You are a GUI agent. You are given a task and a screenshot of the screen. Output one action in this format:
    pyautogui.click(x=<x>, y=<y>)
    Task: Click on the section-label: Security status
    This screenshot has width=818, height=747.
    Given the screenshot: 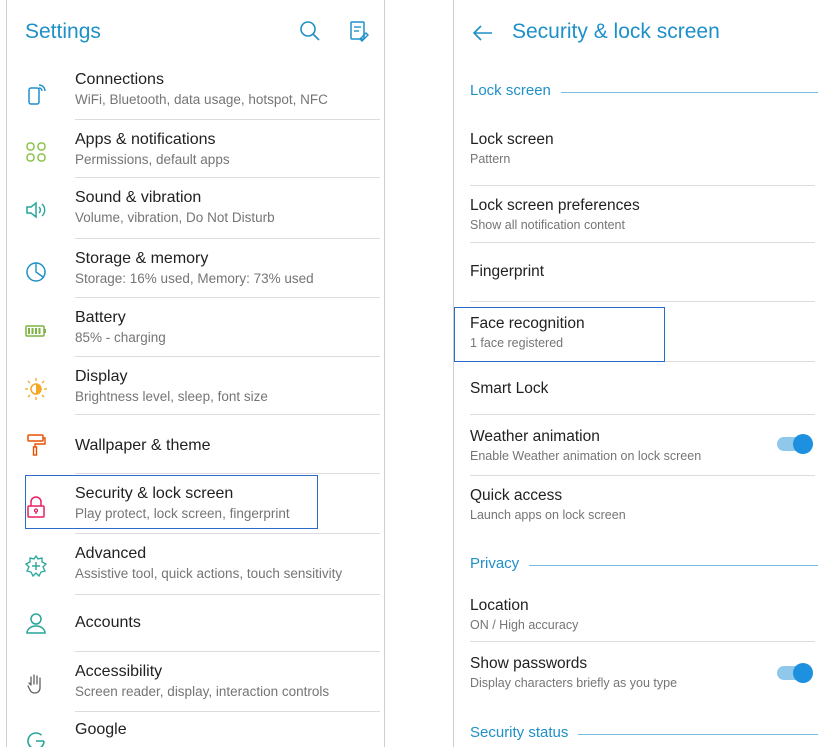 What is the action you would take?
    pyautogui.click(x=524, y=732)
    